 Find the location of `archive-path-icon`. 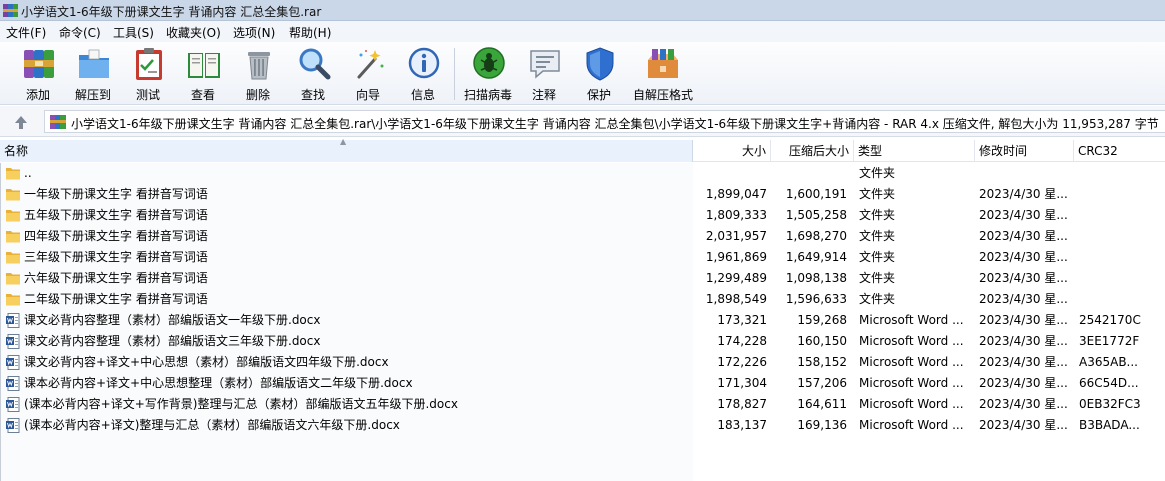

archive-path-icon is located at coordinates (58, 122).